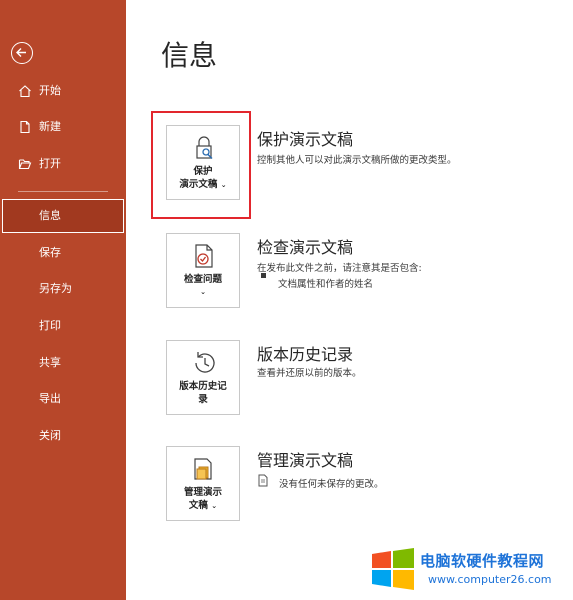 The image size is (573, 600). I want to click on back-arrow-icon, so click(22, 53).